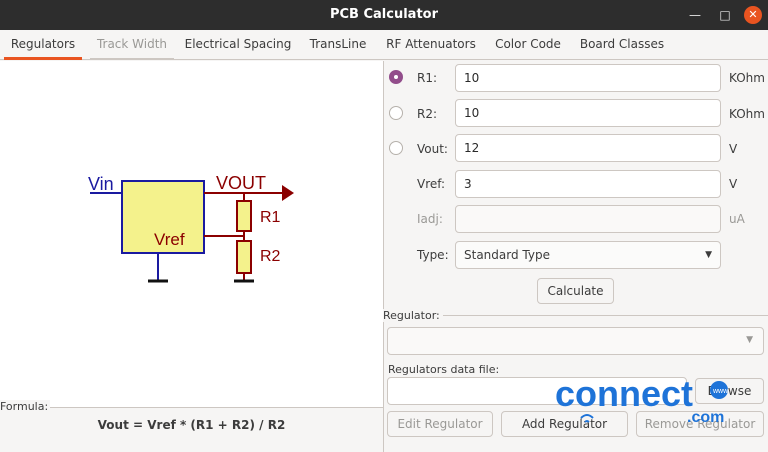 The height and width of the screenshot is (452, 768). Describe the element at coordinates (241, 183) in the screenshot. I see `vout-label: VOUT` at that location.